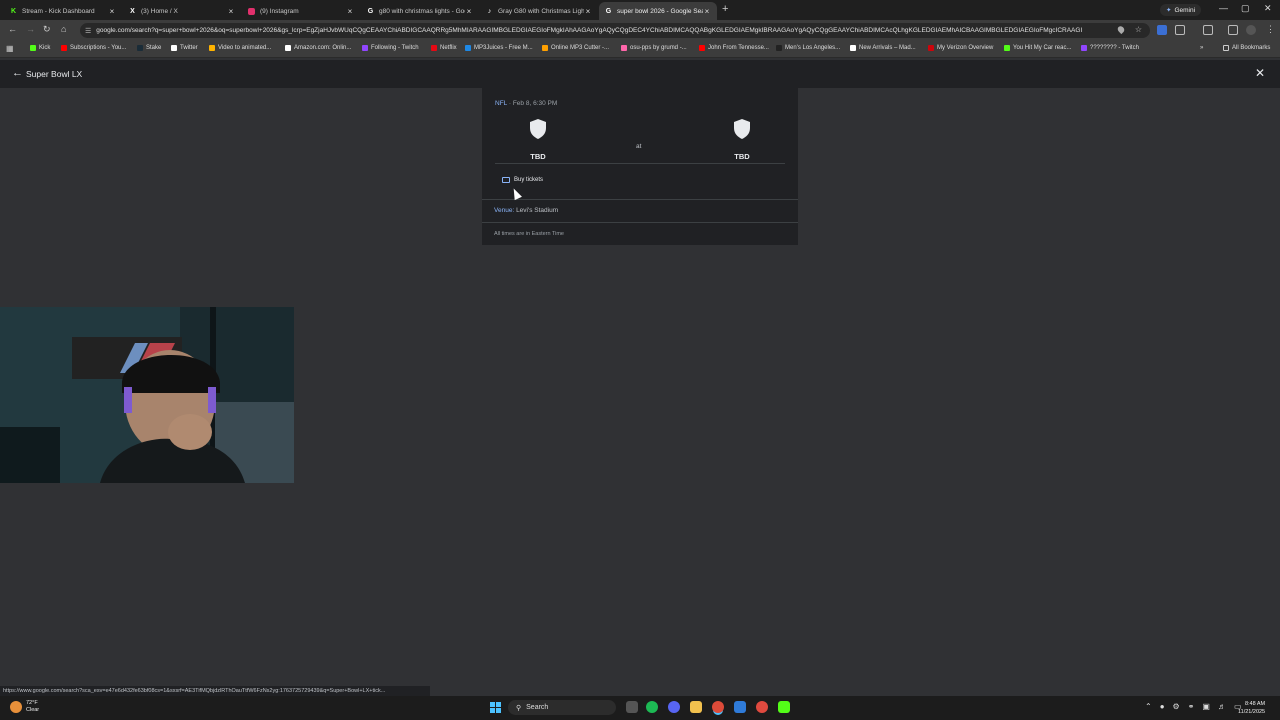 The width and height of the screenshot is (1280, 720). What do you see at coordinates (725, 9) in the screenshot?
I see `new-tab-icon: +` at bounding box center [725, 9].